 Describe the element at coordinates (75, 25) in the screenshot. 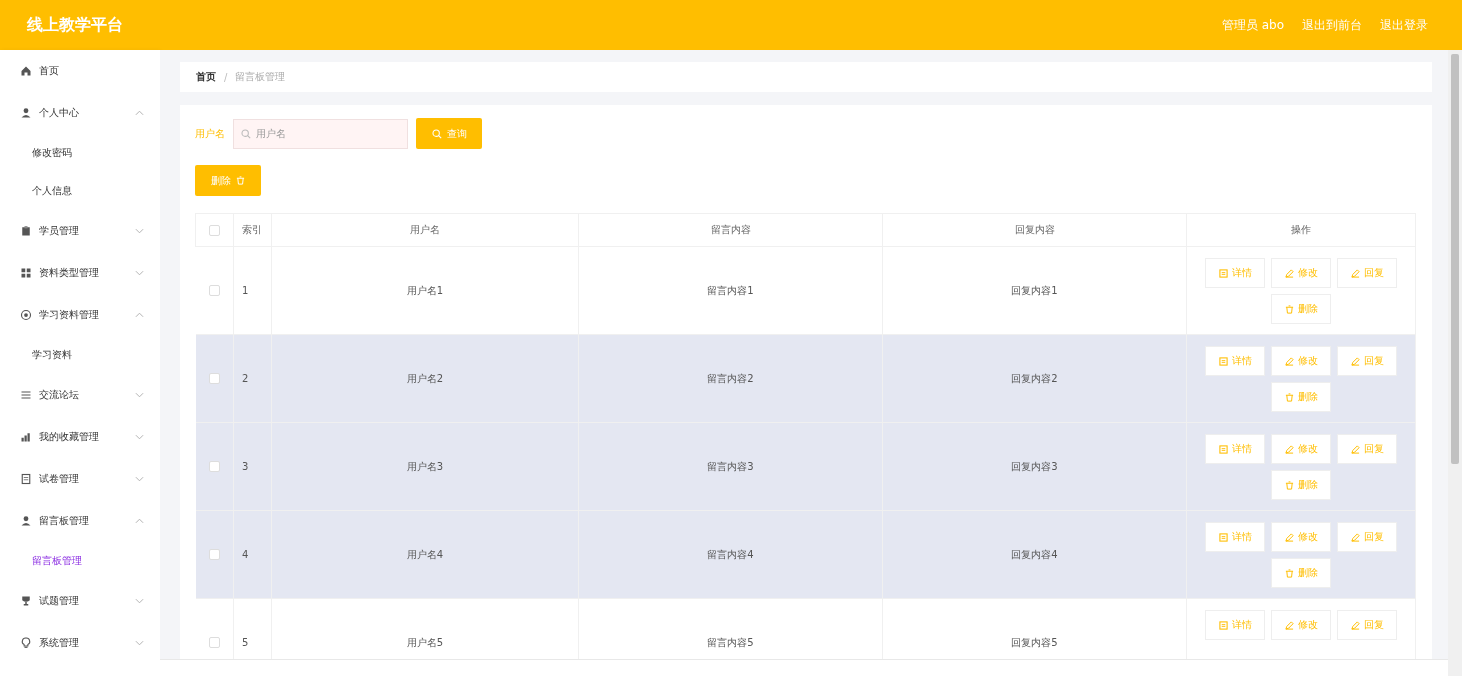

I see `app-title: 线上教学平台` at that location.